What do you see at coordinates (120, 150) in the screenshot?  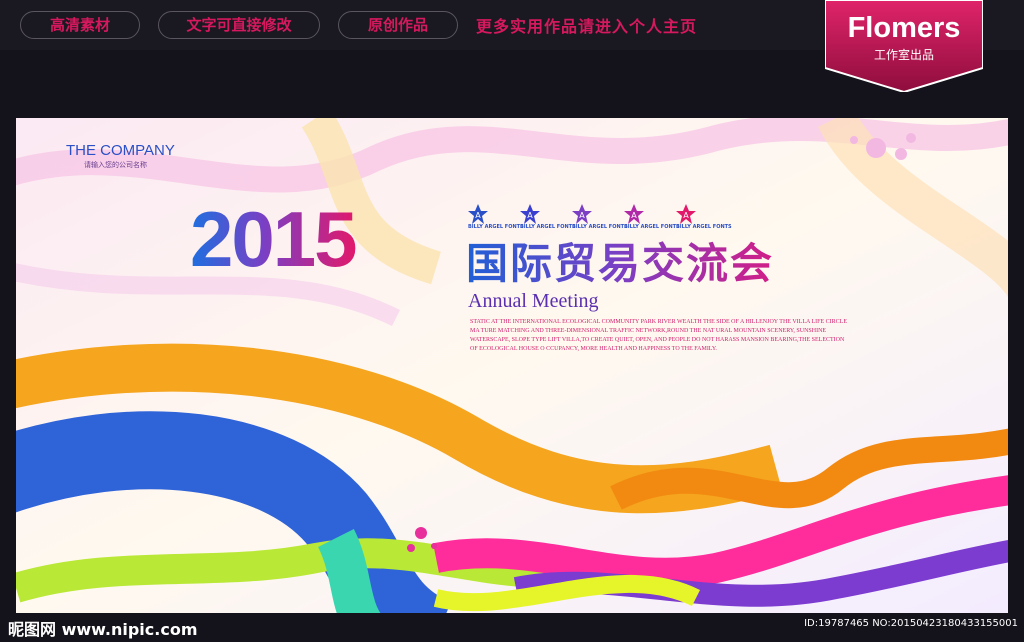 I see `company-name: THE COMPANY` at bounding box center [120, 150].